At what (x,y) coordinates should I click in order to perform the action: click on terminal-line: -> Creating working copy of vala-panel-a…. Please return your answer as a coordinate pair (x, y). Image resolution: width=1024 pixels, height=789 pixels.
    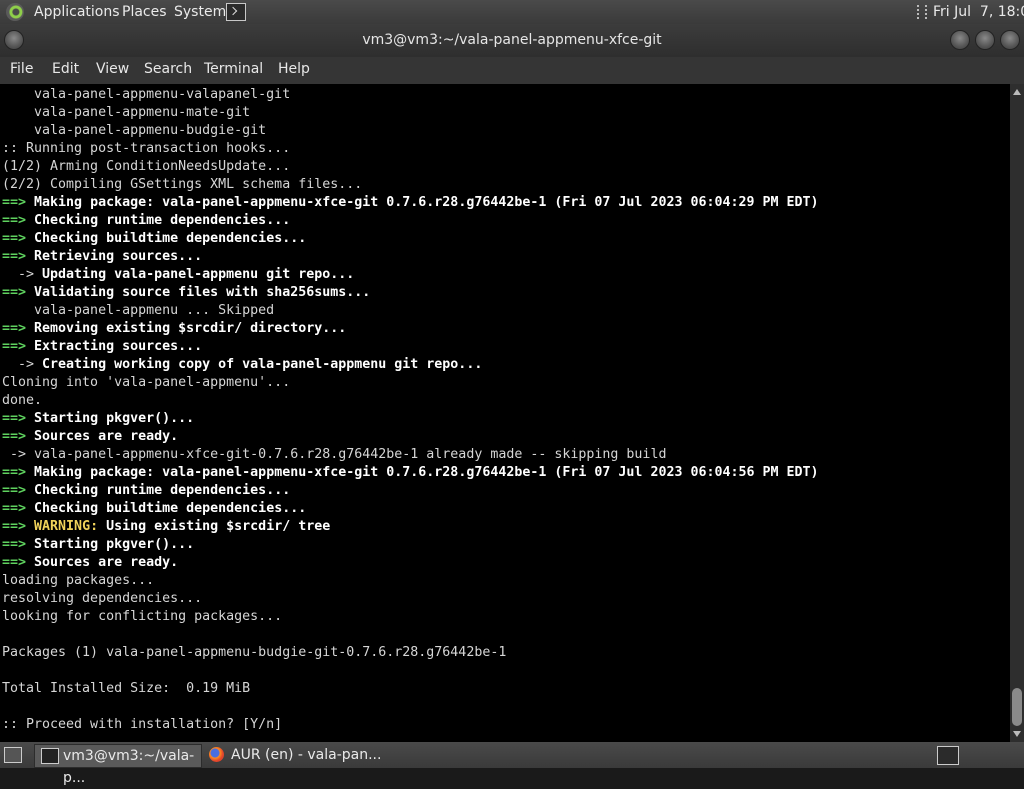
    Looking at the image, I should click on (242, 365).